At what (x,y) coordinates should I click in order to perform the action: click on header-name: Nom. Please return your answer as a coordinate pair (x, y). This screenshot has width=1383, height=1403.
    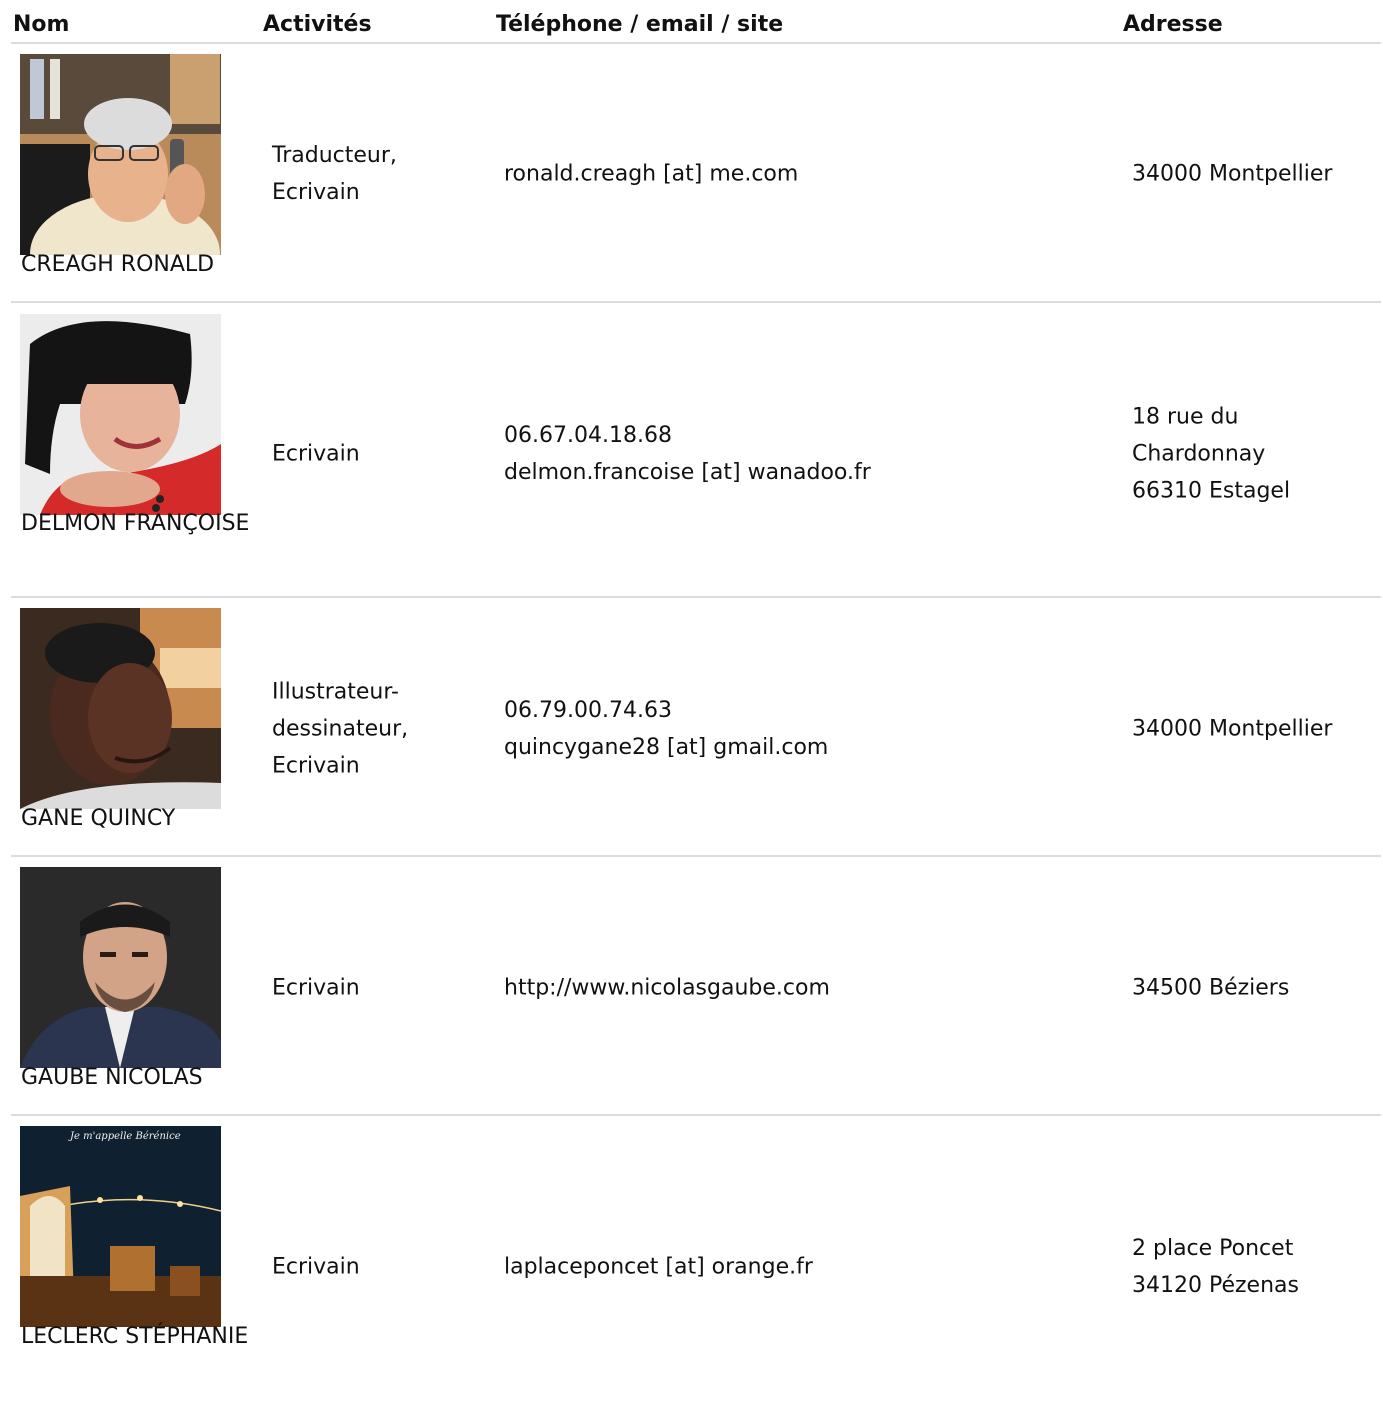
    Looking at the image, I should click on (41, 24).